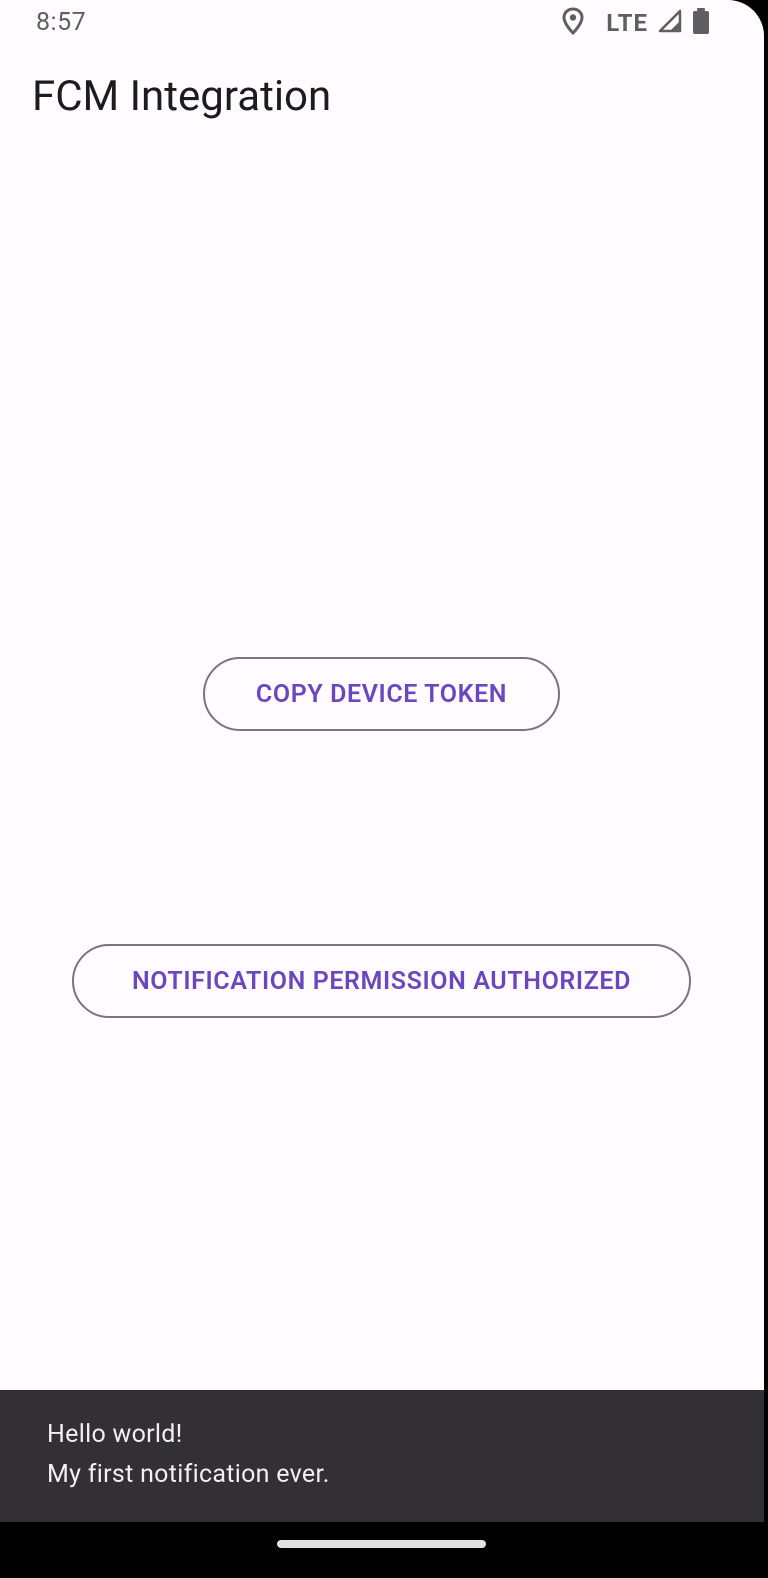  I want to click on status-bar: 8:57 LTE, so click(382, 24).